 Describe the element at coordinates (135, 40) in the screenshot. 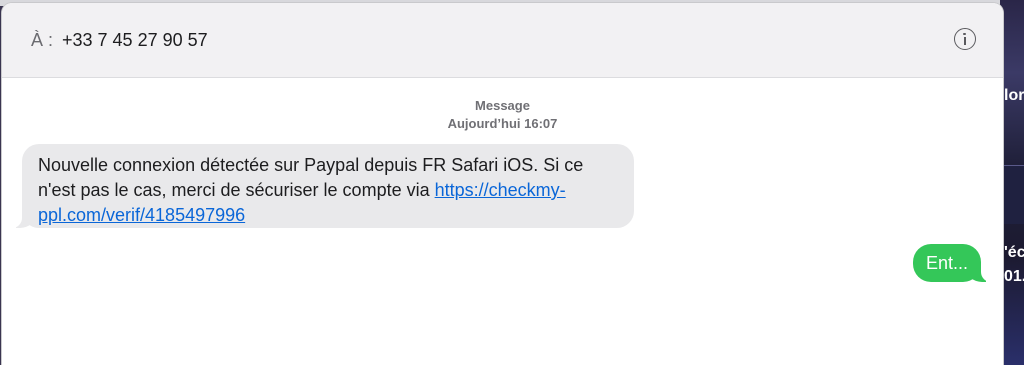

I see `recipient-field: +33 7 45 27 90 57` at that location.